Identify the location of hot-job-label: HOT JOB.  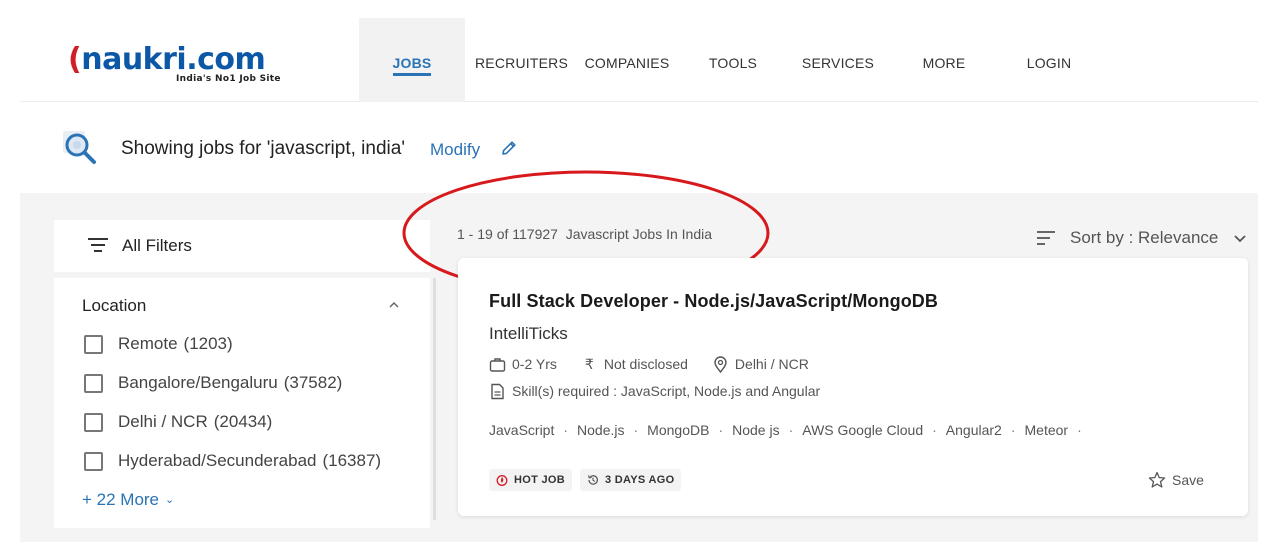
(539, 480).